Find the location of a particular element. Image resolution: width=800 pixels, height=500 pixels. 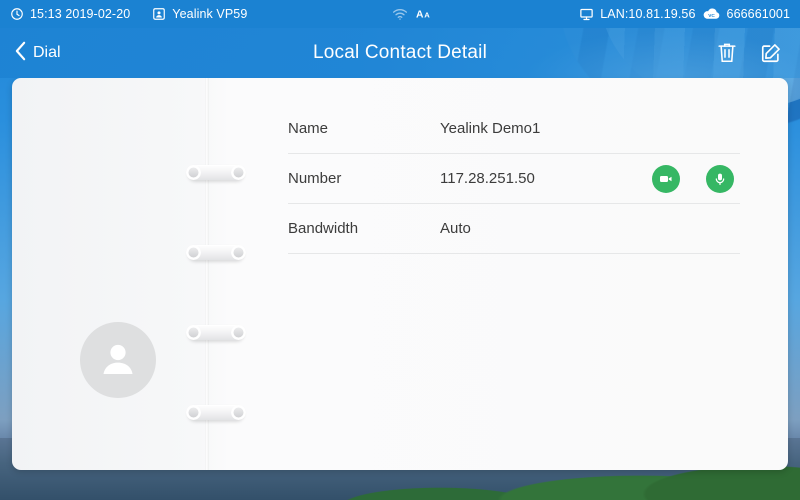

status-bar-right: LAN:10.81.19.56 VC 666661001 is located at coordinates (689, 14).